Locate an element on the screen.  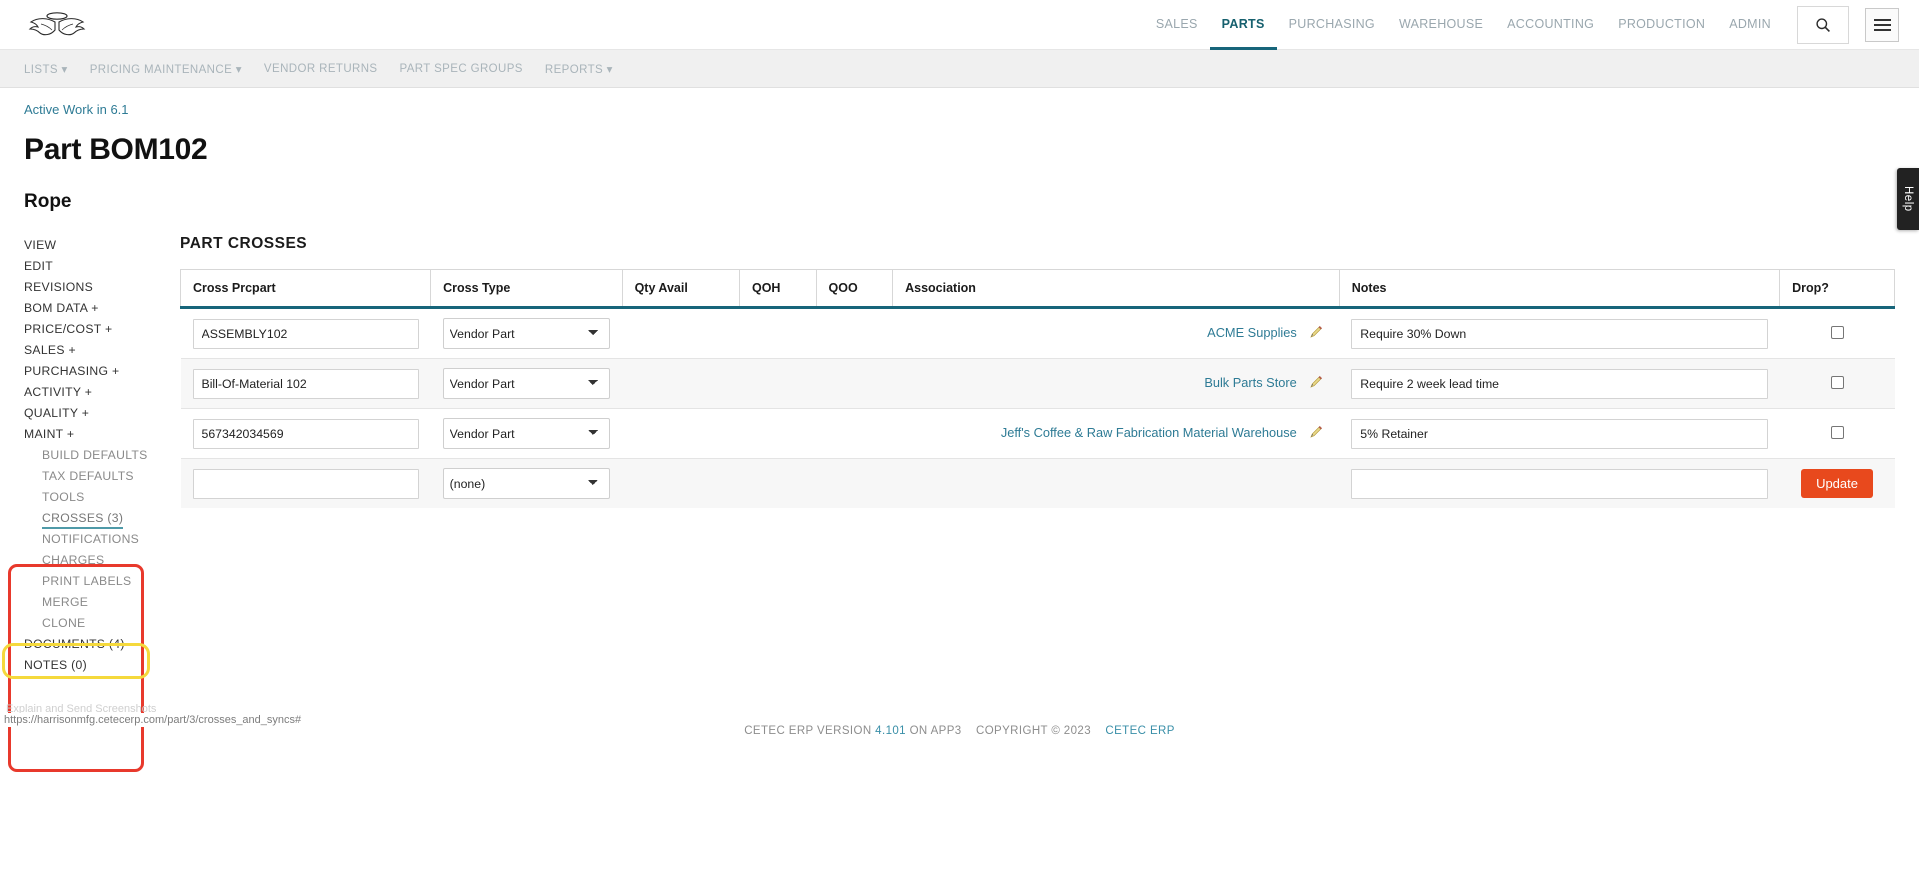
association-link: ACME Supplies is located at coordinates (1252, 332).